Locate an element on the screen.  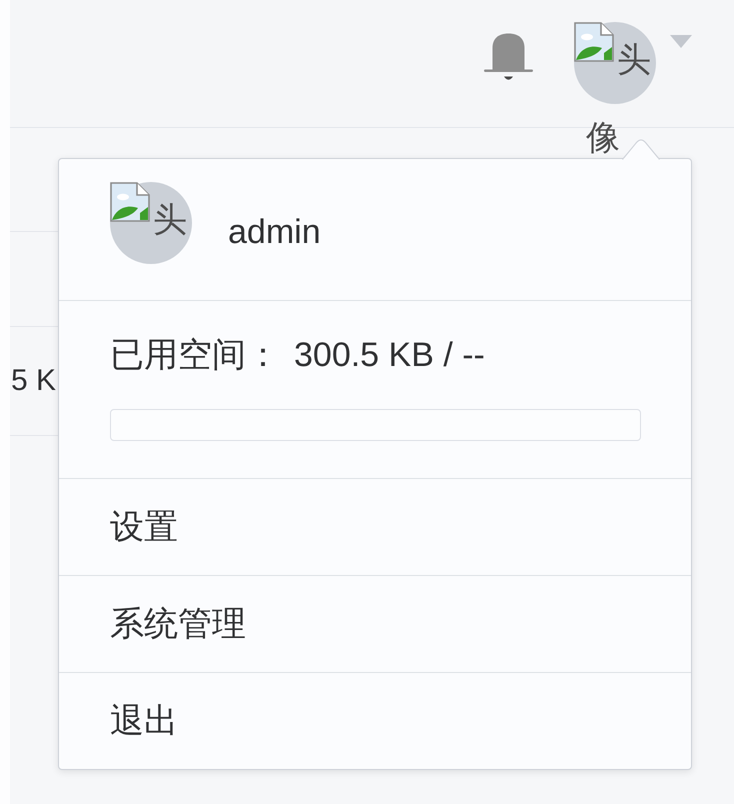
username-text: admin is located at coordinates (274, 232).